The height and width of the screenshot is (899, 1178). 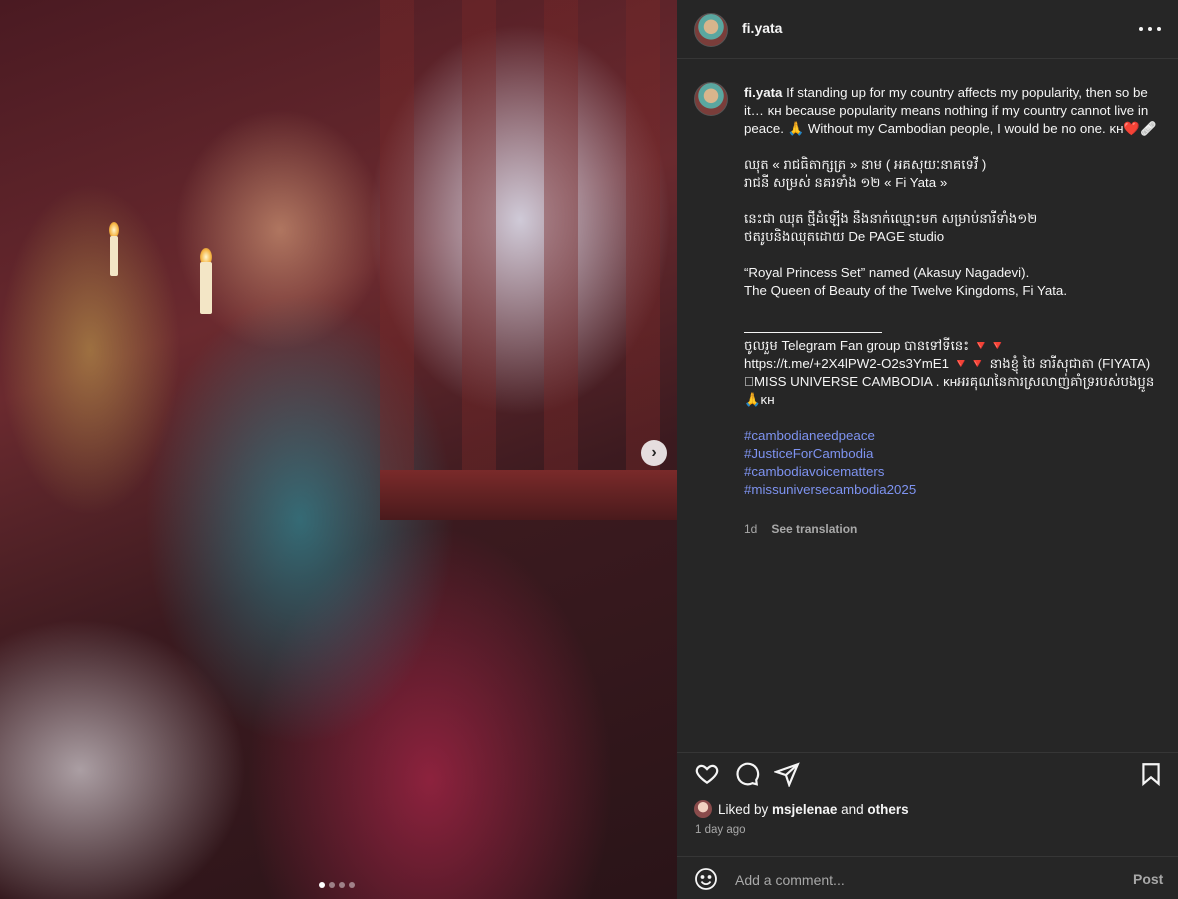 I want to click on caption-age: 1d, so click(x=751, y=529).